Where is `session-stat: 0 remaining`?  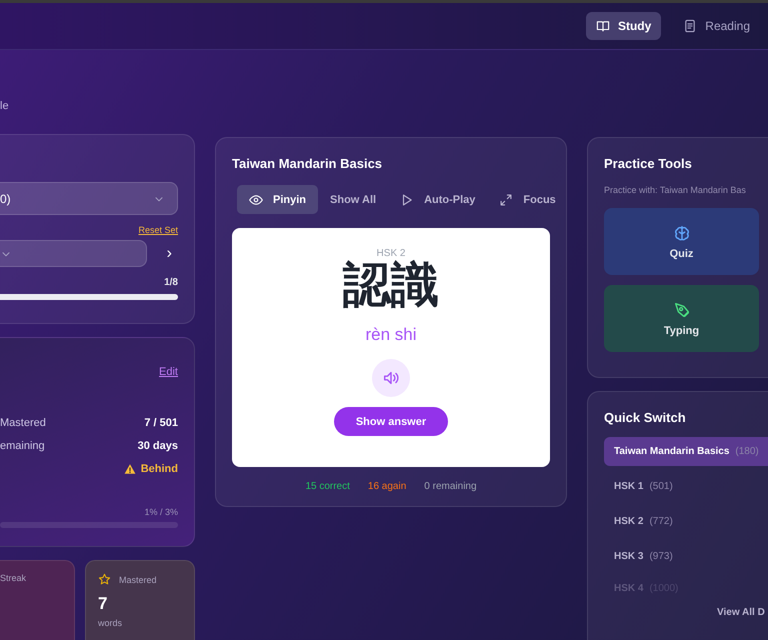 session-stat: 0 remaining is located at coordinates (450, 486).